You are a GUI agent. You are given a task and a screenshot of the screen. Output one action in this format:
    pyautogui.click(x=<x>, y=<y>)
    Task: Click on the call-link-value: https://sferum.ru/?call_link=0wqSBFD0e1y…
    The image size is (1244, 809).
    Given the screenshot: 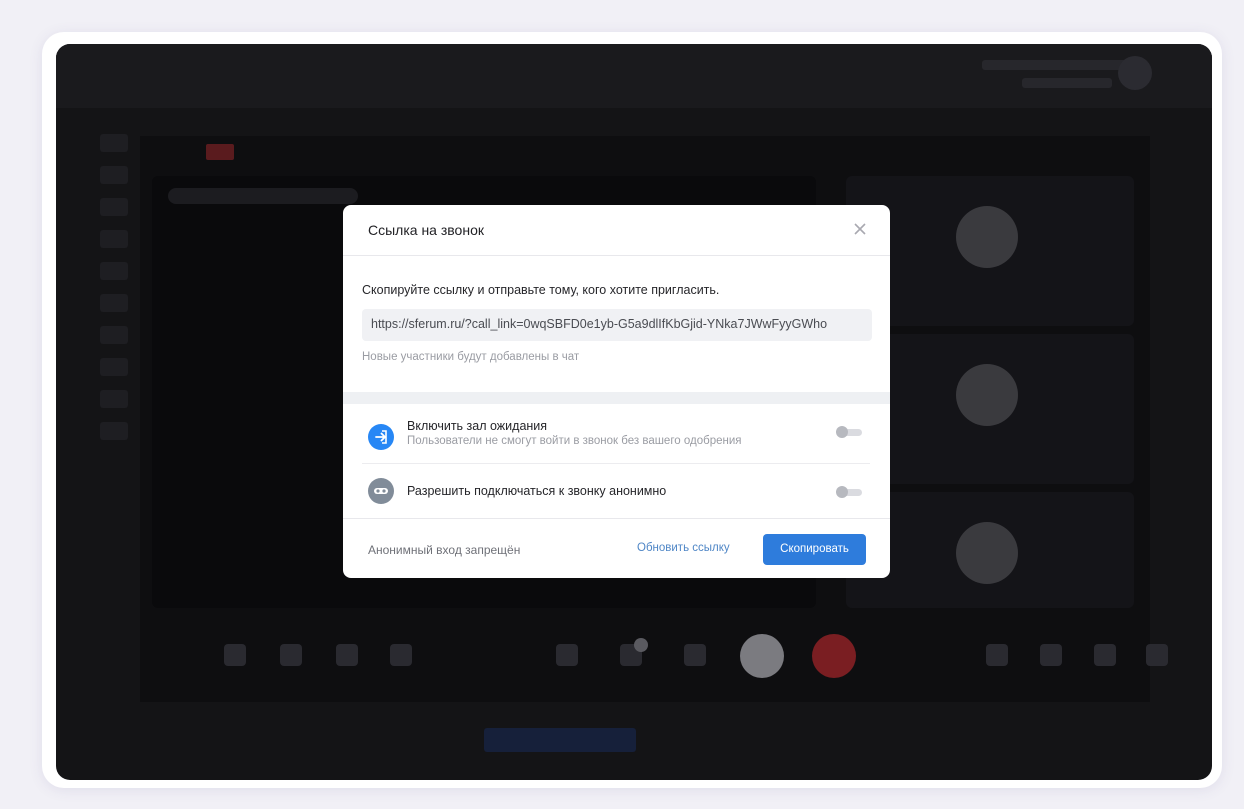 What is the action you would take?
    pyautogui.click(x=599, y=324)
    